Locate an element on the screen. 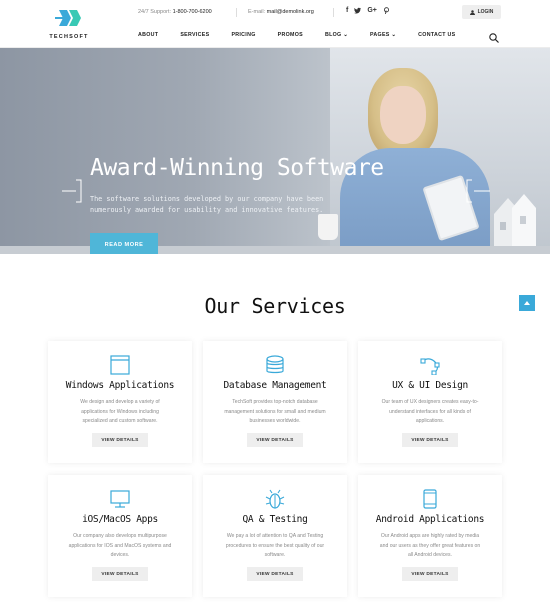  social-links: f G+ is located at coordinates (368, 11).